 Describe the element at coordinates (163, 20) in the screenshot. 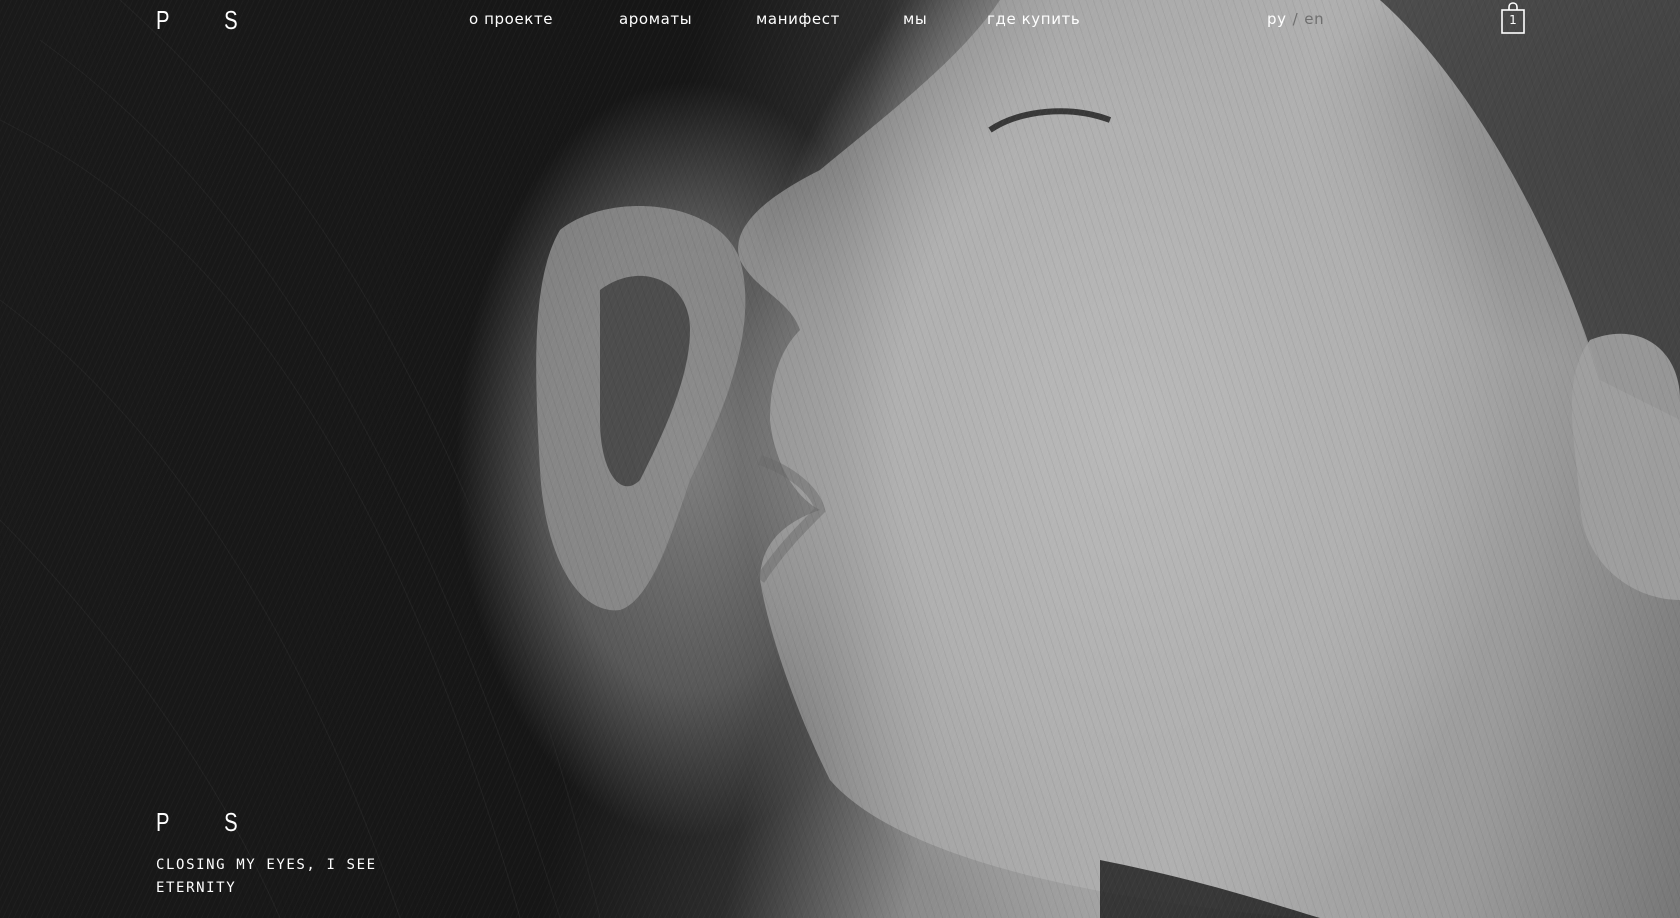

I see `logo-letter-p: P` at that location.